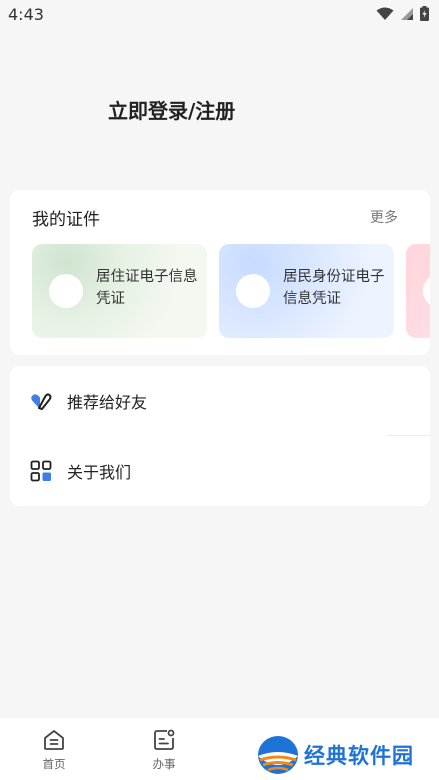  Describe the element at coordinates (54, 764) in the screenshot. I see `nav-label-home: 首页` at that location.